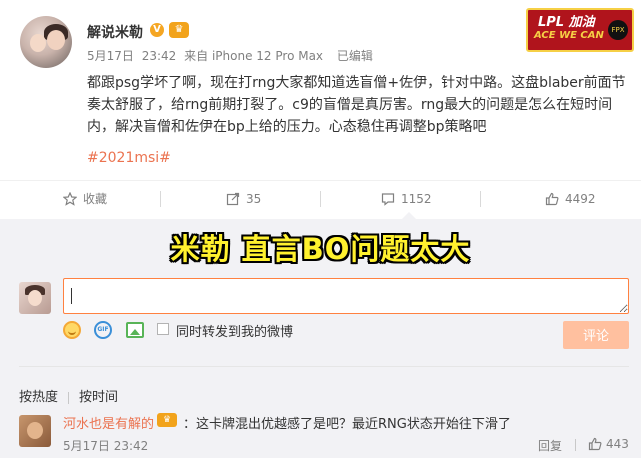 The height and width of the screenshot is (458, 641). Describe the element at coordinates (98, 395) in the screenshot. I see `tab-sort-time: 按时间` at that location.